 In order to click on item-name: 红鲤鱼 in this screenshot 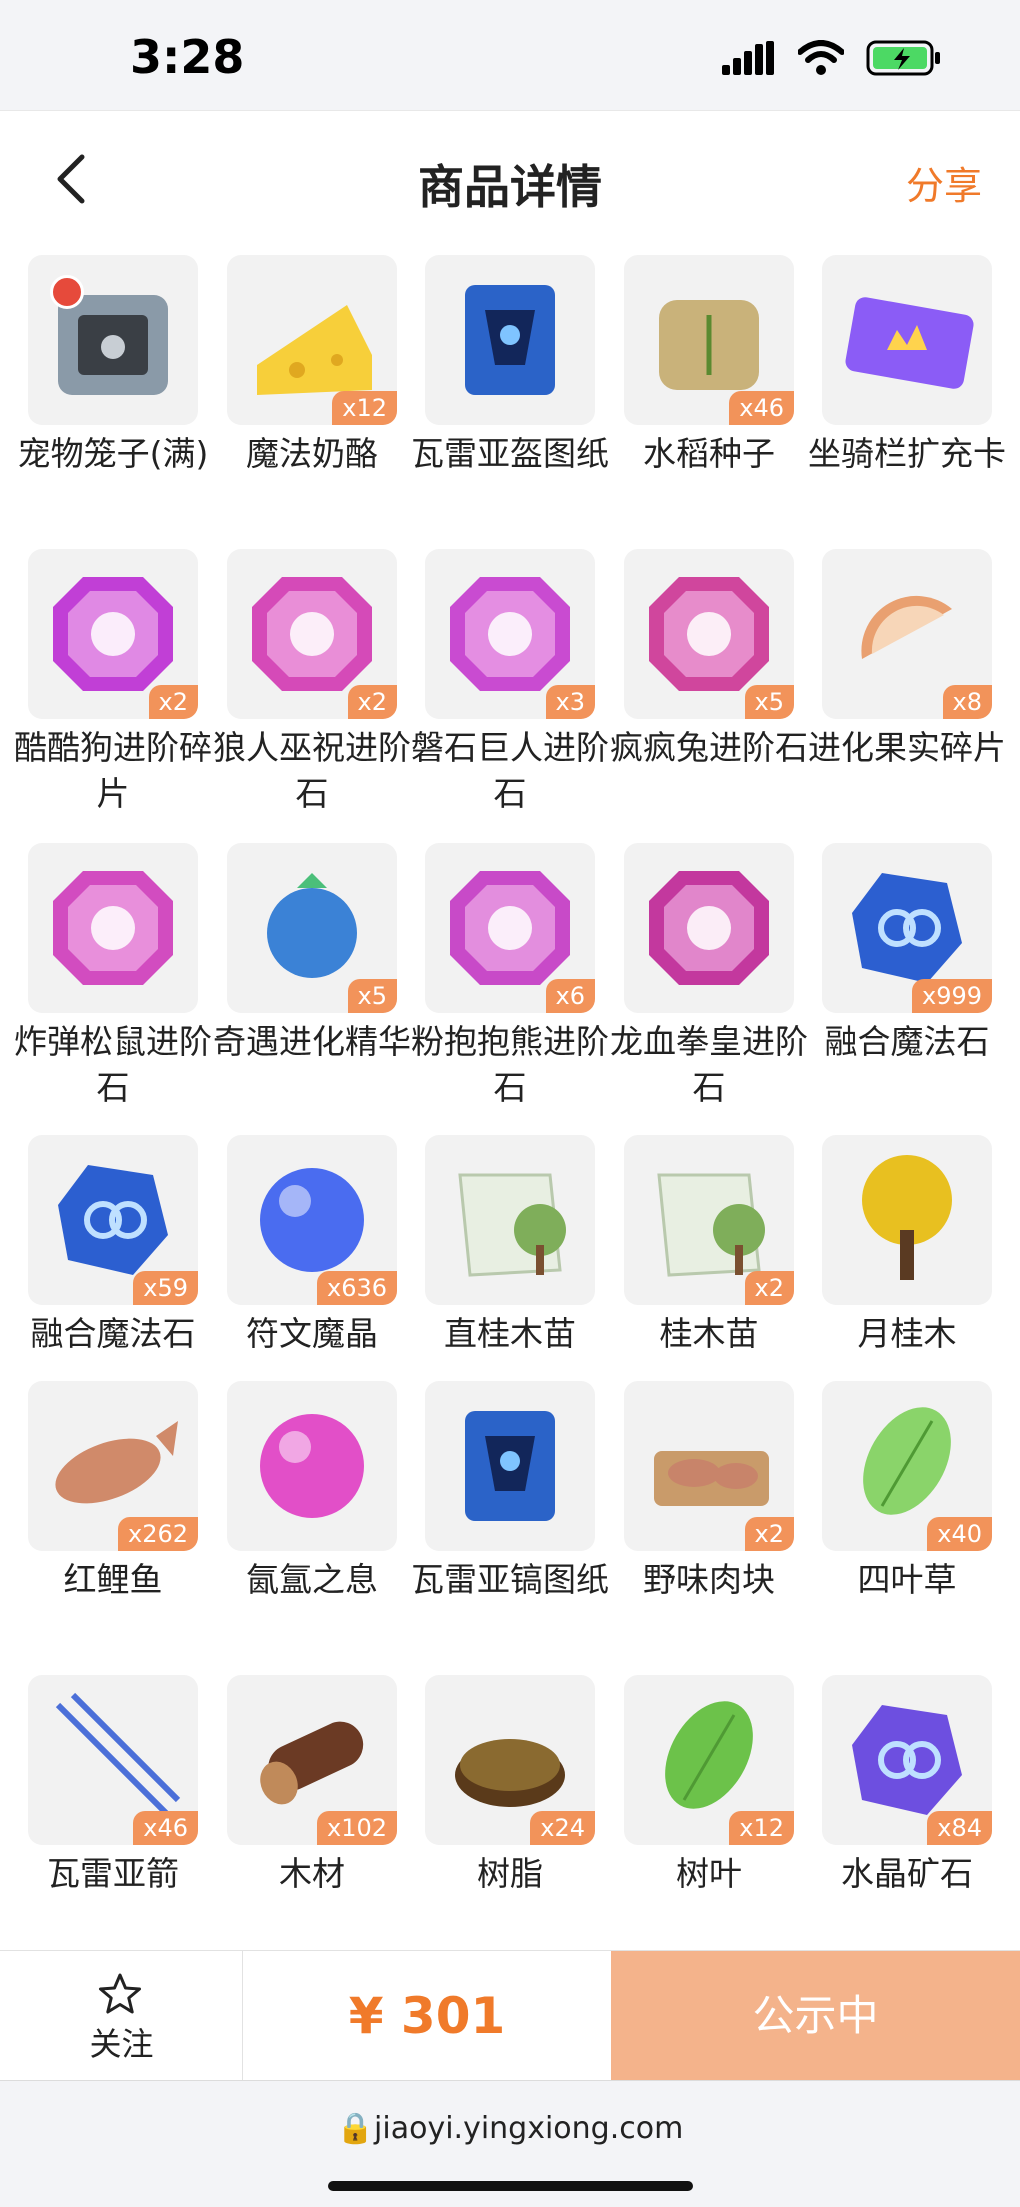, I will do `click(113, 1579)`.